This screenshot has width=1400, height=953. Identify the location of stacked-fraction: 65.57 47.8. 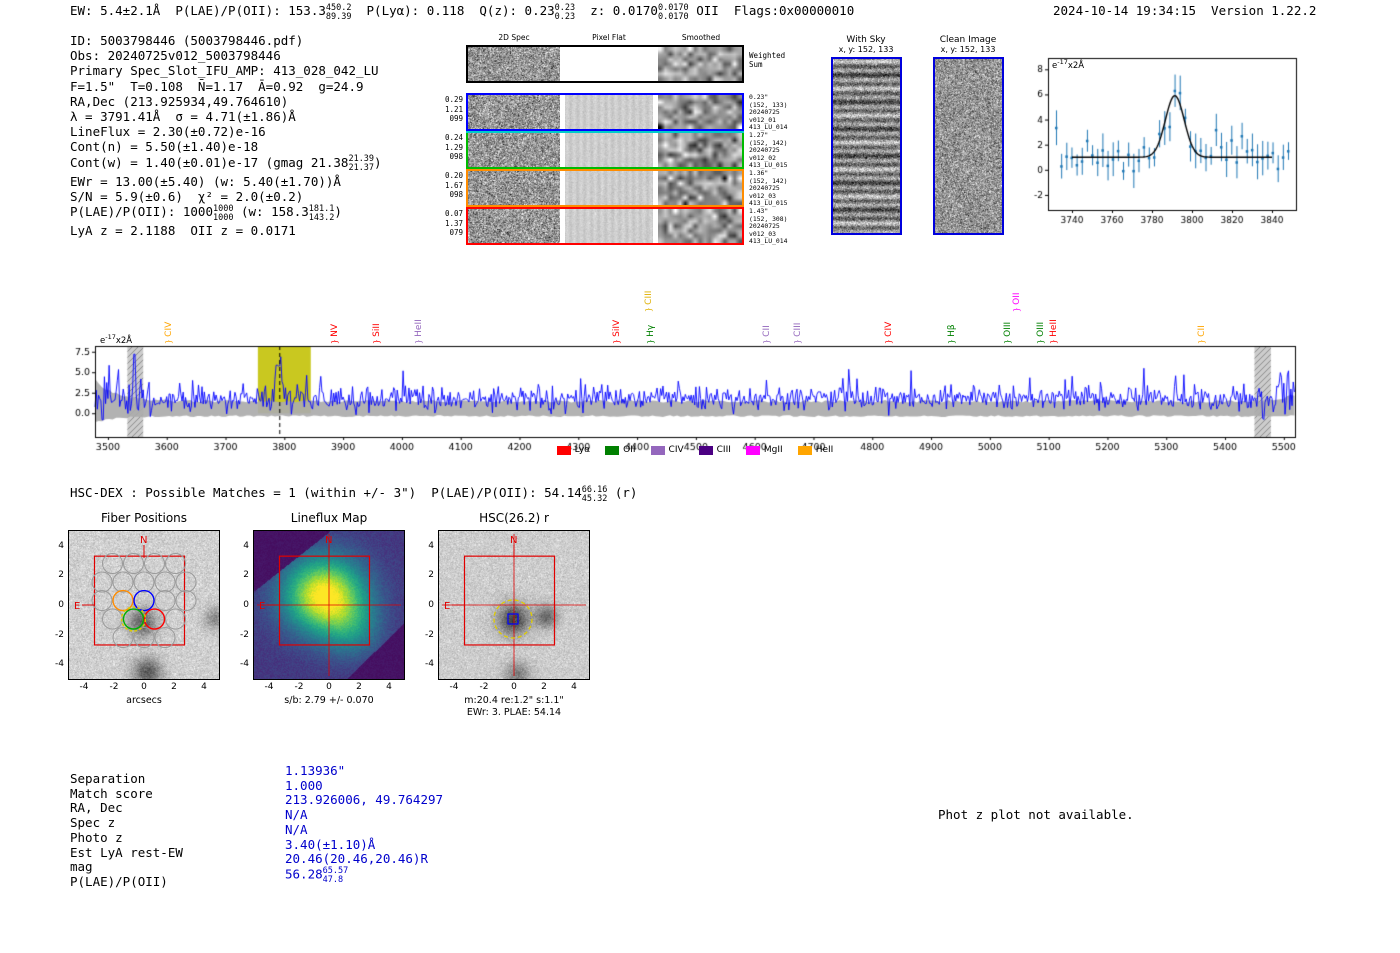
(335, 875).